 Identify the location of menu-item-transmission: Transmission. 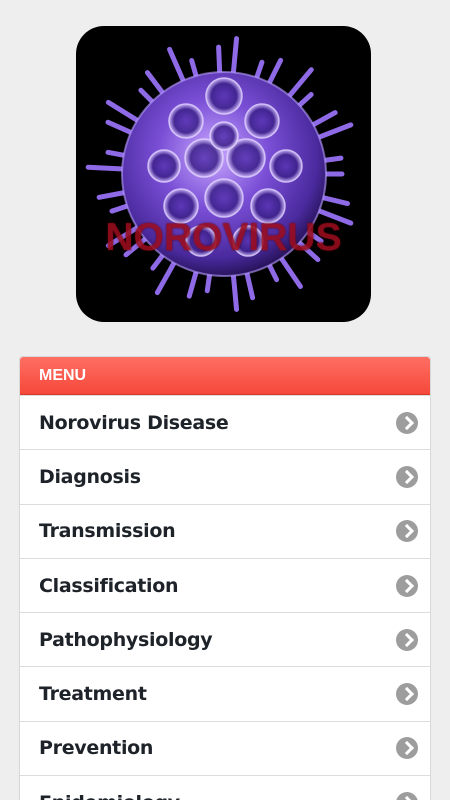
(225, 530).